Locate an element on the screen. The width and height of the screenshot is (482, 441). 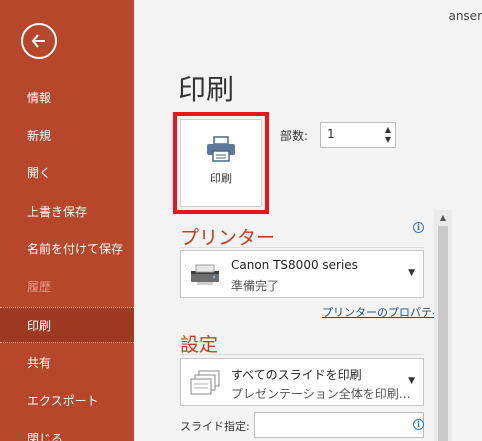
vertical-scrollbar: ▲ is located at coordinates (443, 325).